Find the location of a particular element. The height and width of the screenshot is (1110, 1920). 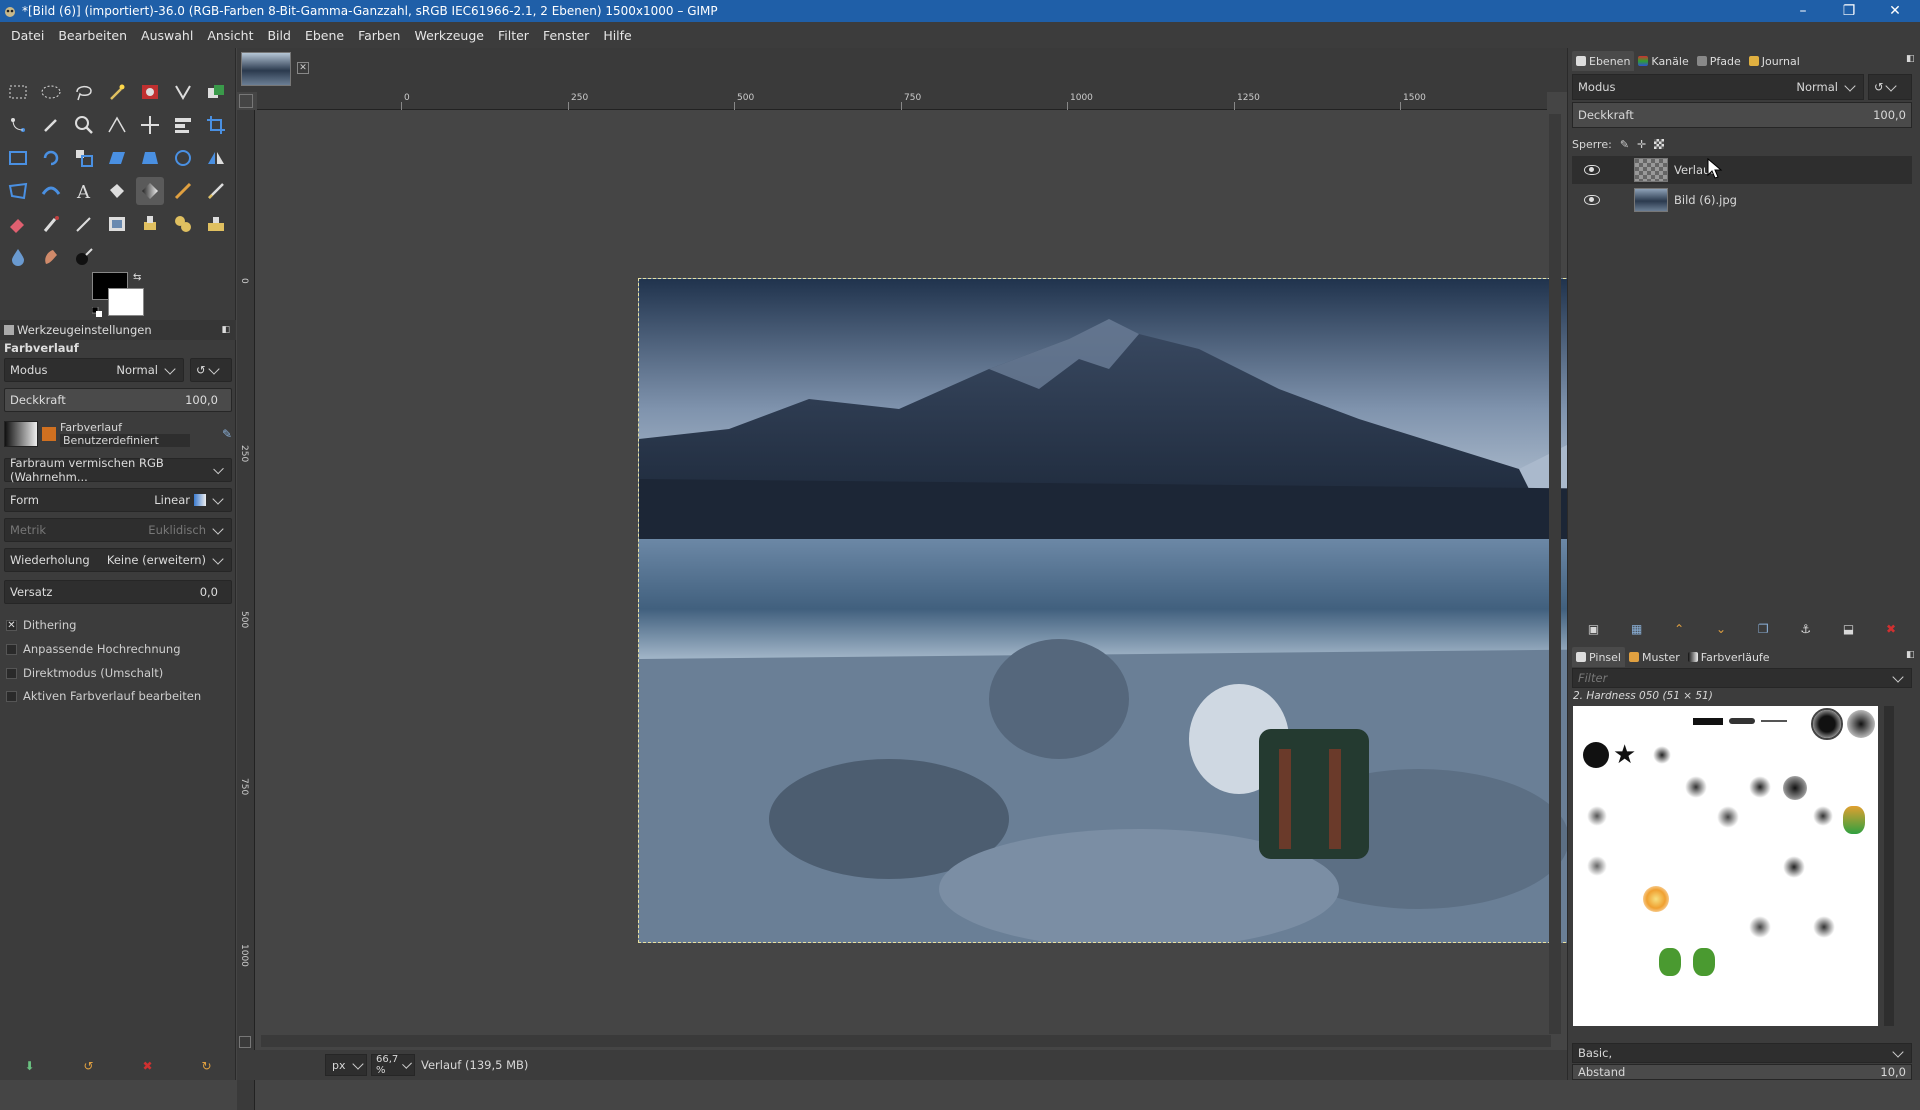

lasso-icon is located at coordinates (84, 92).